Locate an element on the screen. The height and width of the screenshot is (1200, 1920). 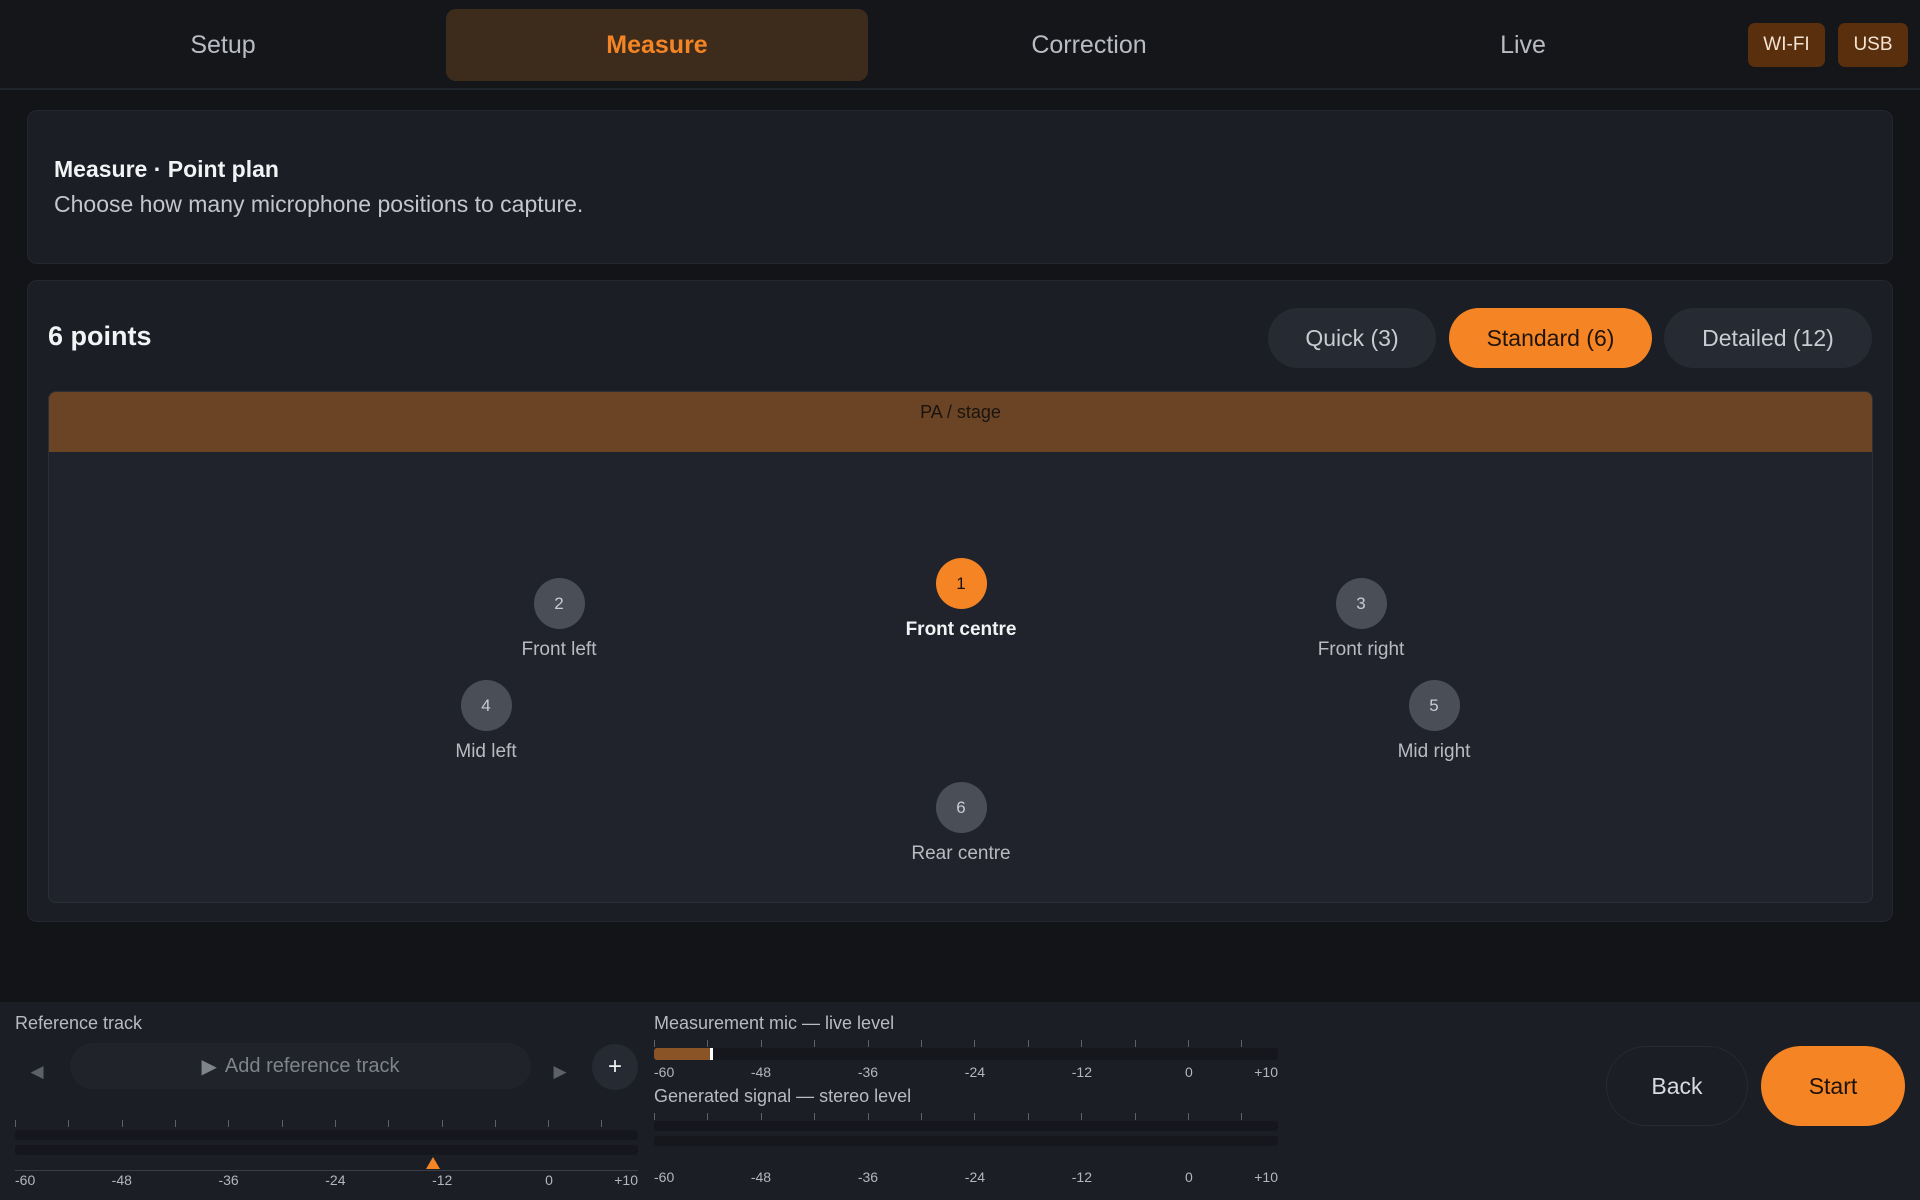
reference-level-meter-left is located at coordinates (326, 1135).